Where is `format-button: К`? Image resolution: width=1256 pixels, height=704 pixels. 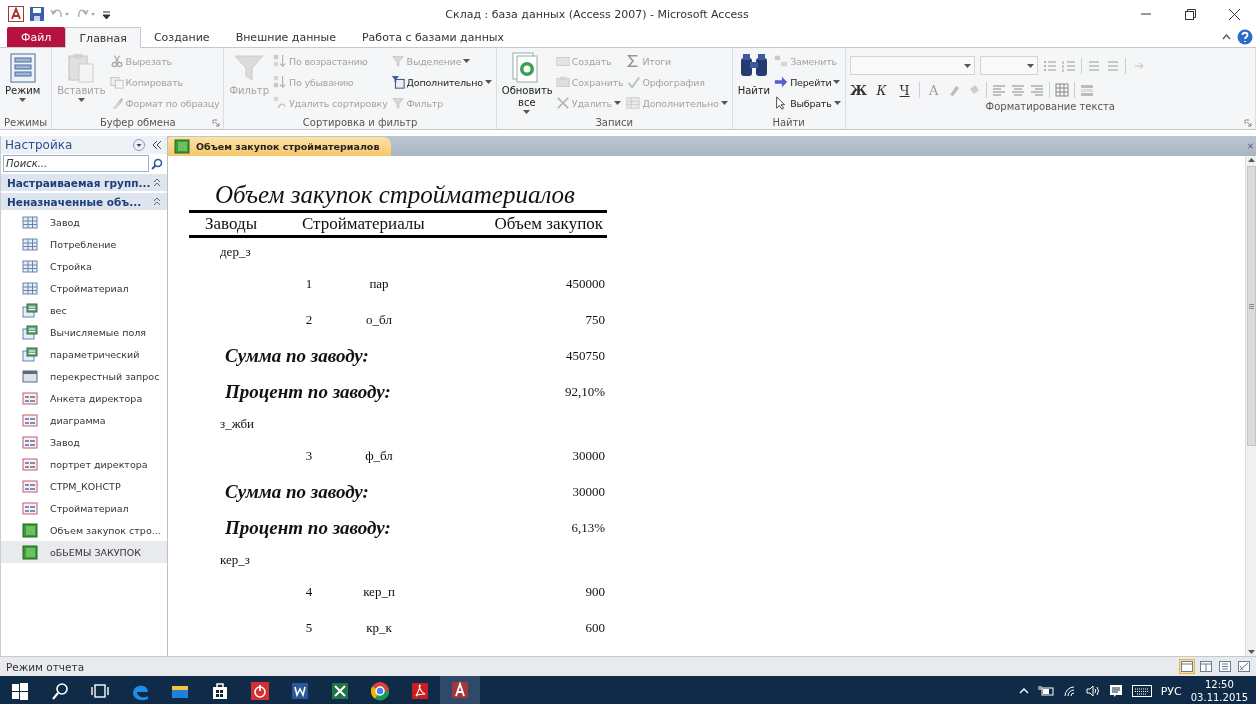 format-button: К is located at coordinates (881, 90).